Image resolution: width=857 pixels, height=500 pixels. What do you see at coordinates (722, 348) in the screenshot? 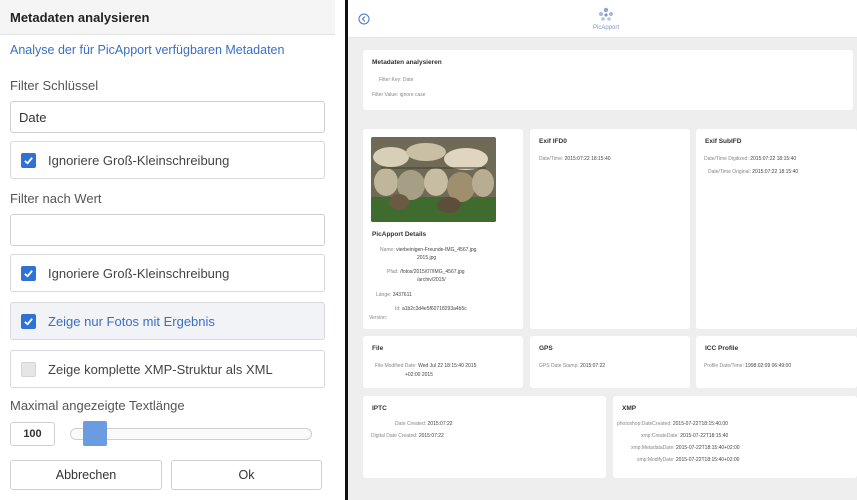
I see `icc-profile-title: ICC Profile` at bounding box center [722, 348].